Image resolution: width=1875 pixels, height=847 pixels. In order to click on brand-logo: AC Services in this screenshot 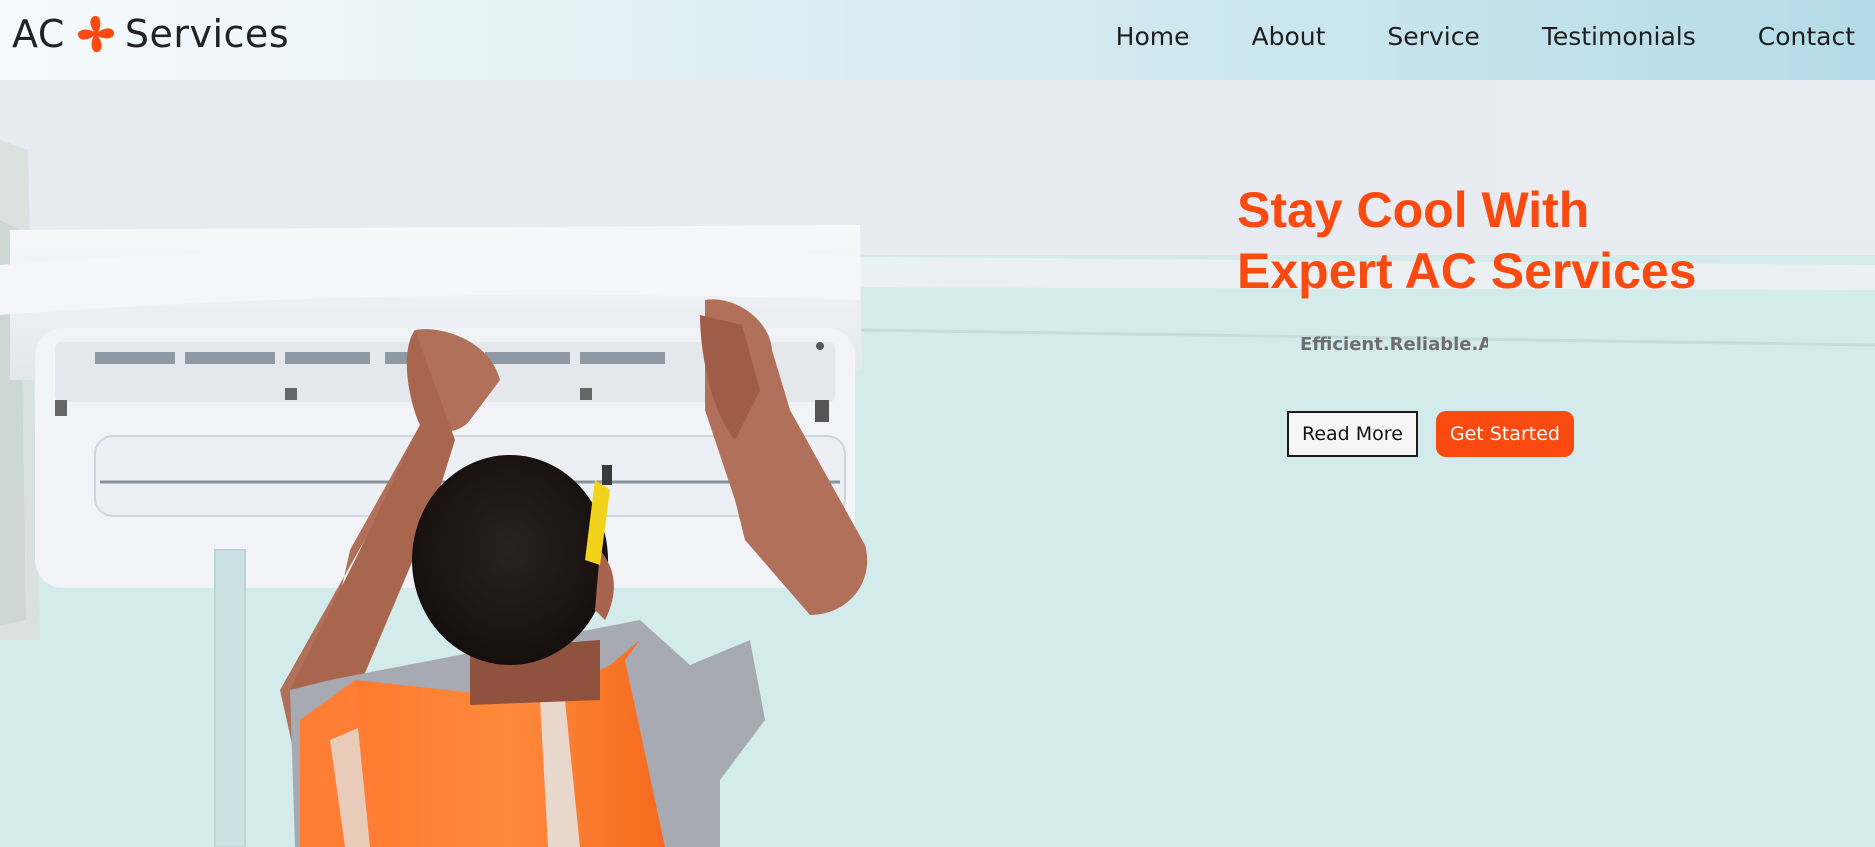, I will do `click(150, 34)`.